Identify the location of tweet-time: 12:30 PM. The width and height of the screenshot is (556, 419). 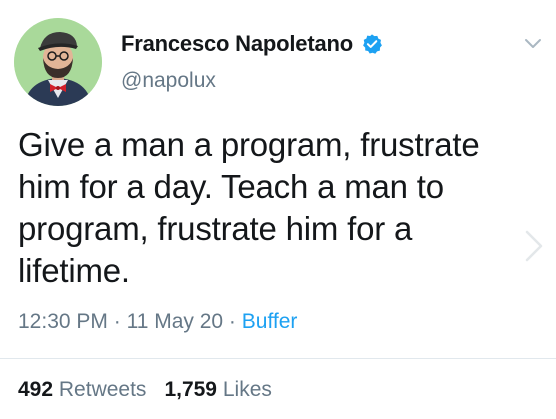
(63, 321).